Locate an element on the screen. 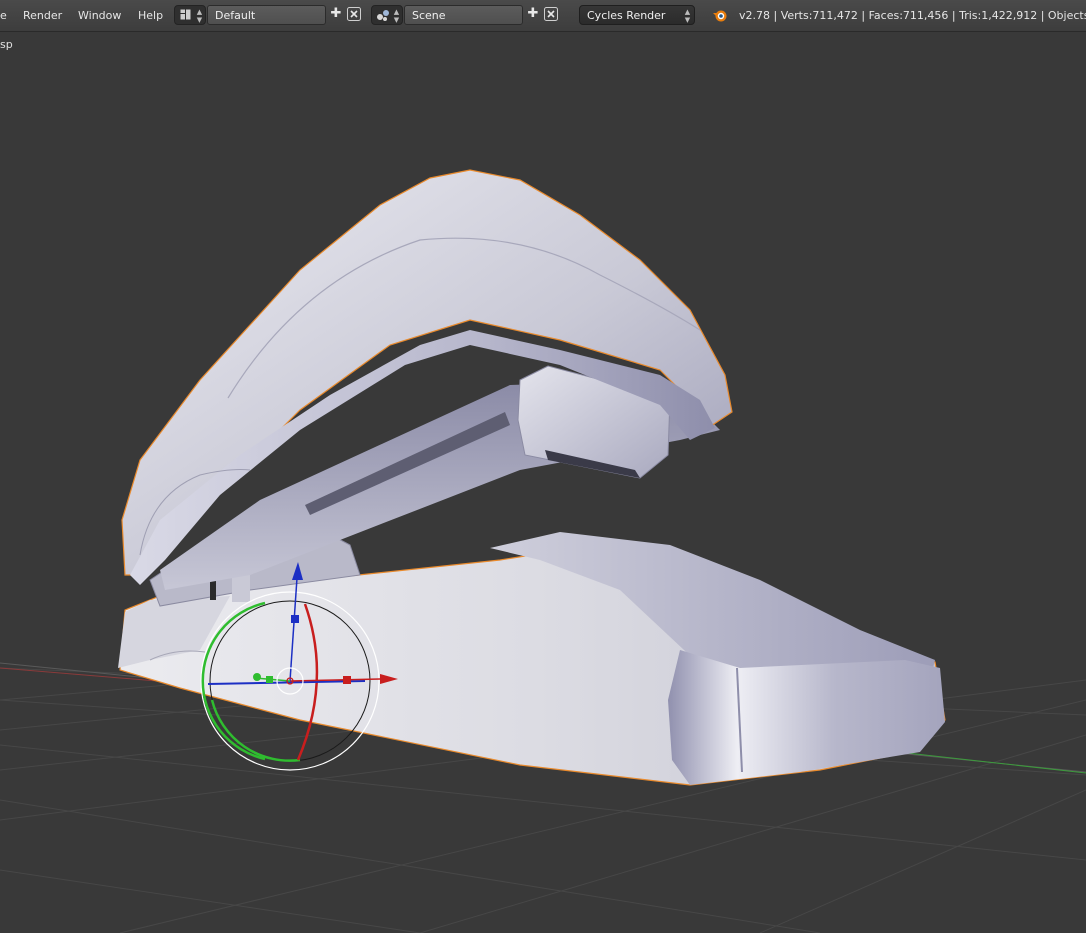 The image size is (1086, 933). y-scale-handle is located at coordinates (269, 679).